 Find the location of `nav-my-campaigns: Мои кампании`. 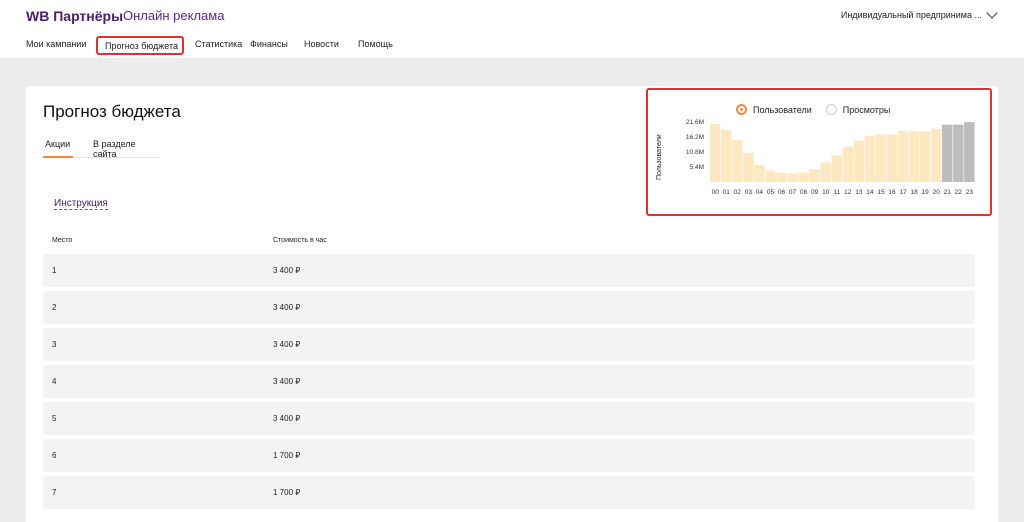

nav-my-campaigns: Мои кампании is located at coordinates (61, 45).